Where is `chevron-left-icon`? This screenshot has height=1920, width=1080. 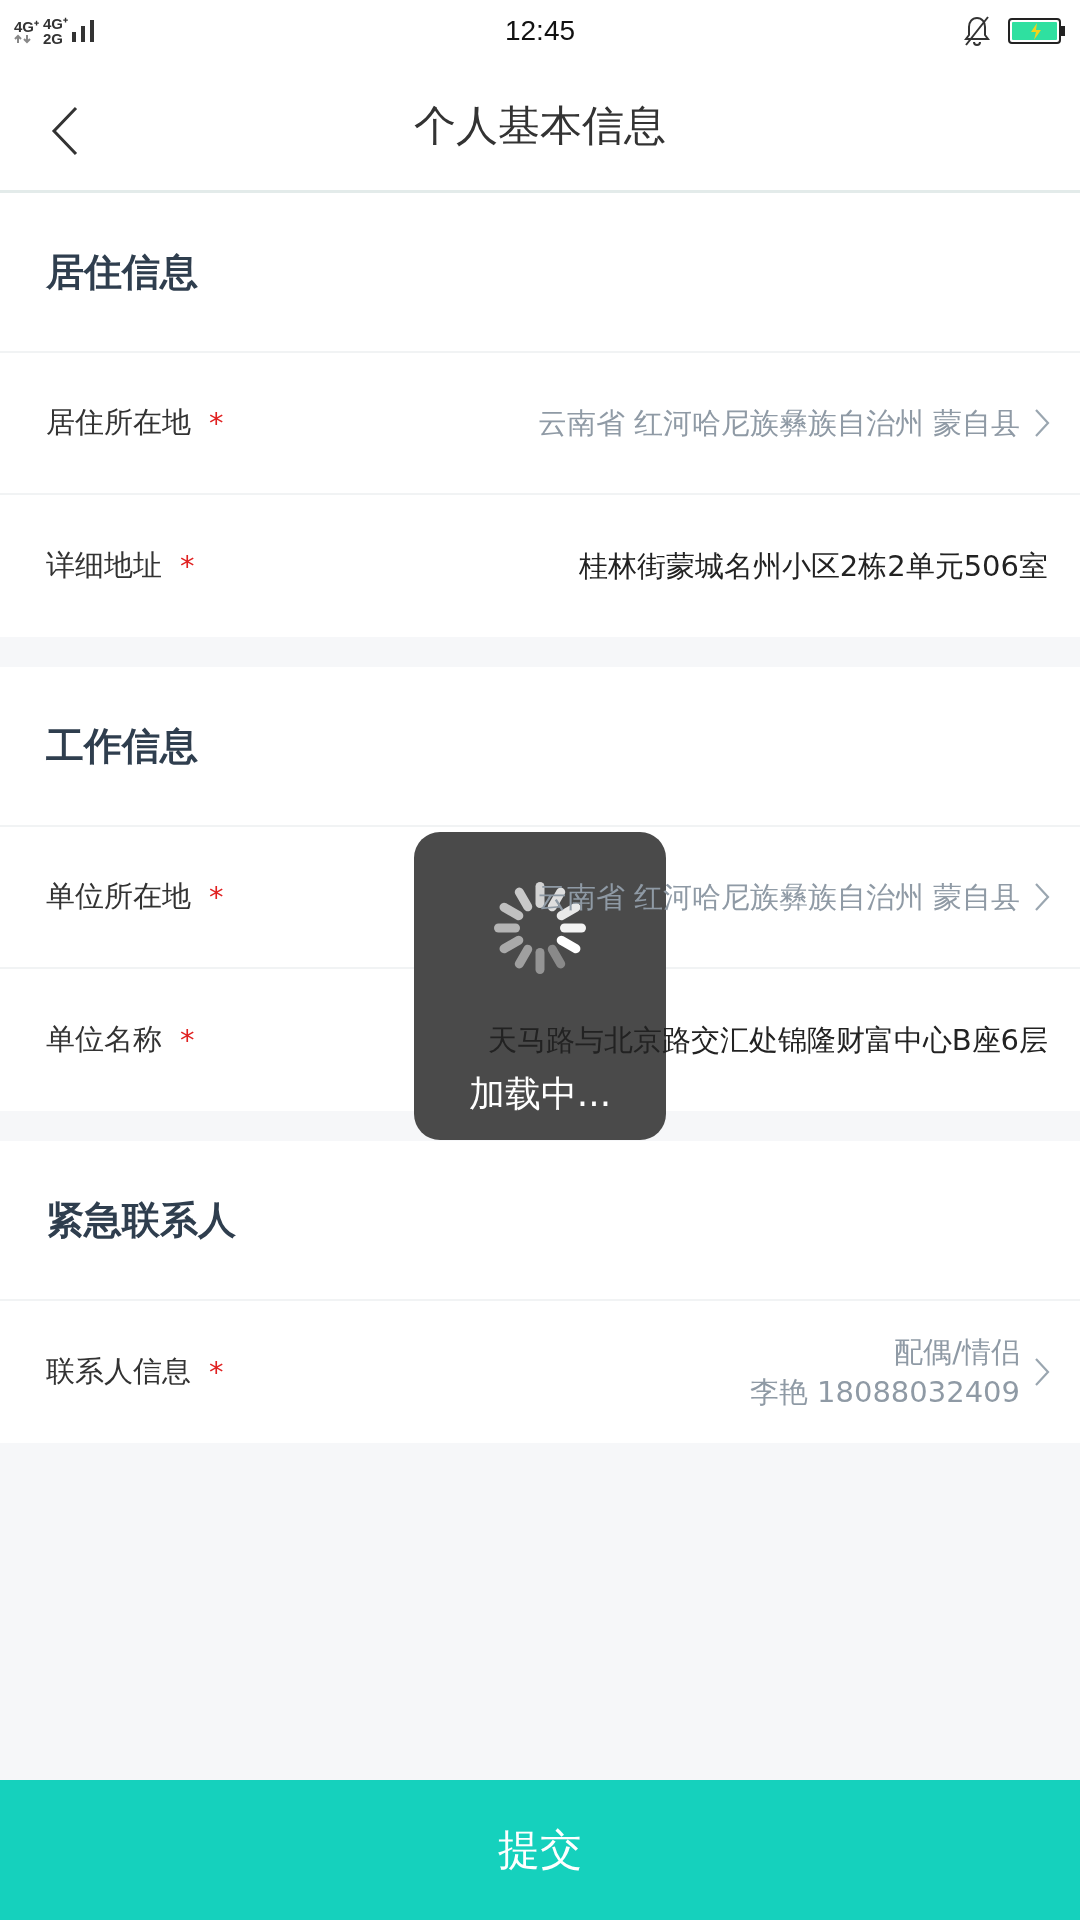
chevron-left-icon is located at coordinates (65, 131).